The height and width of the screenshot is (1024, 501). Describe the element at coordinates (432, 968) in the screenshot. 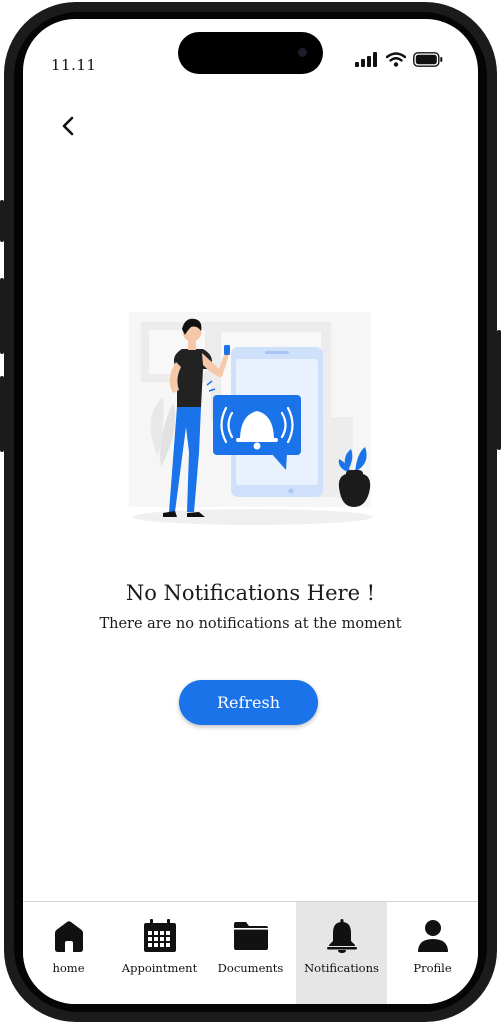

I see `tab-label: Profile` at that location.